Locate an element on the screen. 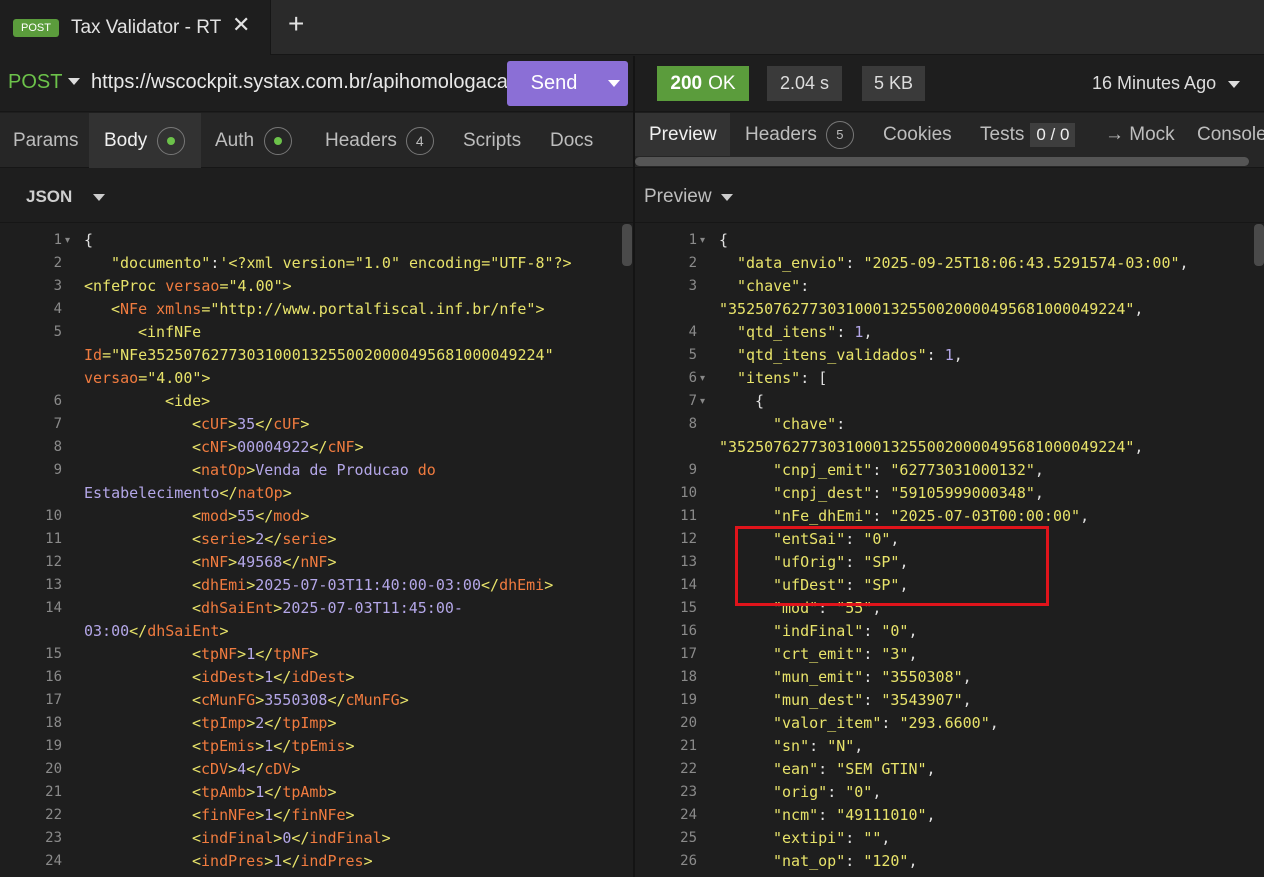  code-line: 1 ▾ { is located at coordinates (949, 240).